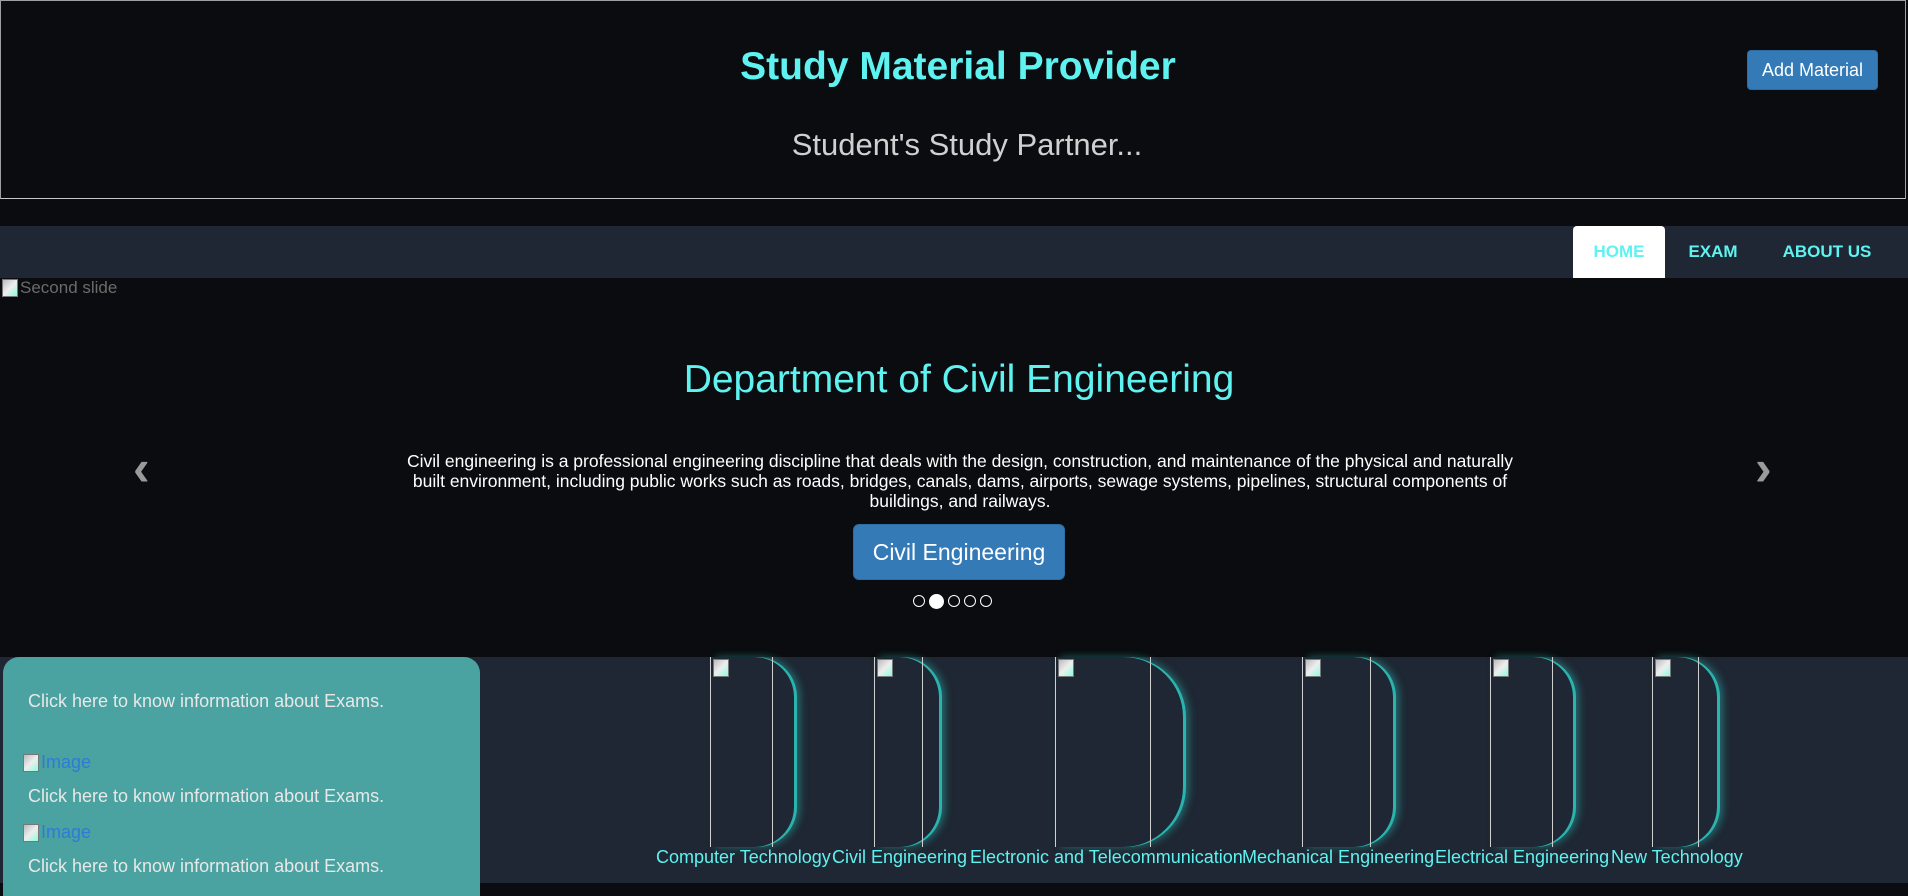 This screenshot has width=1908, height=896. I want to click on slide-image-alt: Second slide, so click(69, 287).